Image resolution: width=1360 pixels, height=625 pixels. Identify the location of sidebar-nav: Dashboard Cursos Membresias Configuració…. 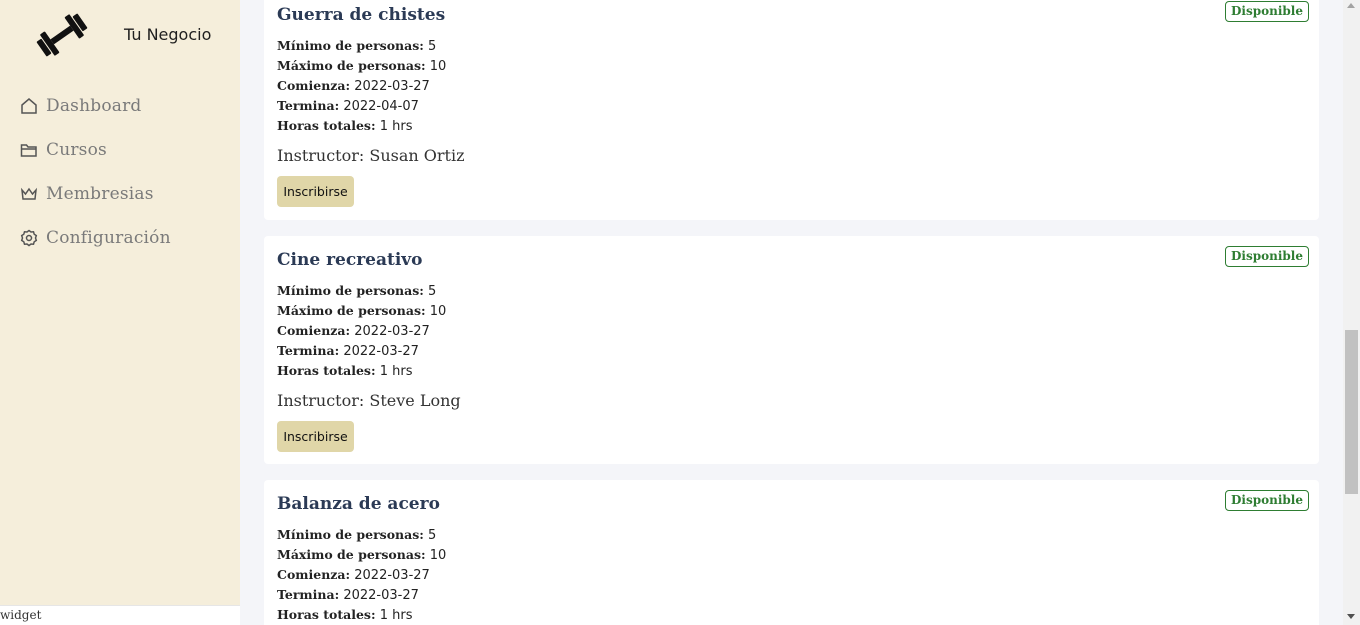
(120, 172).